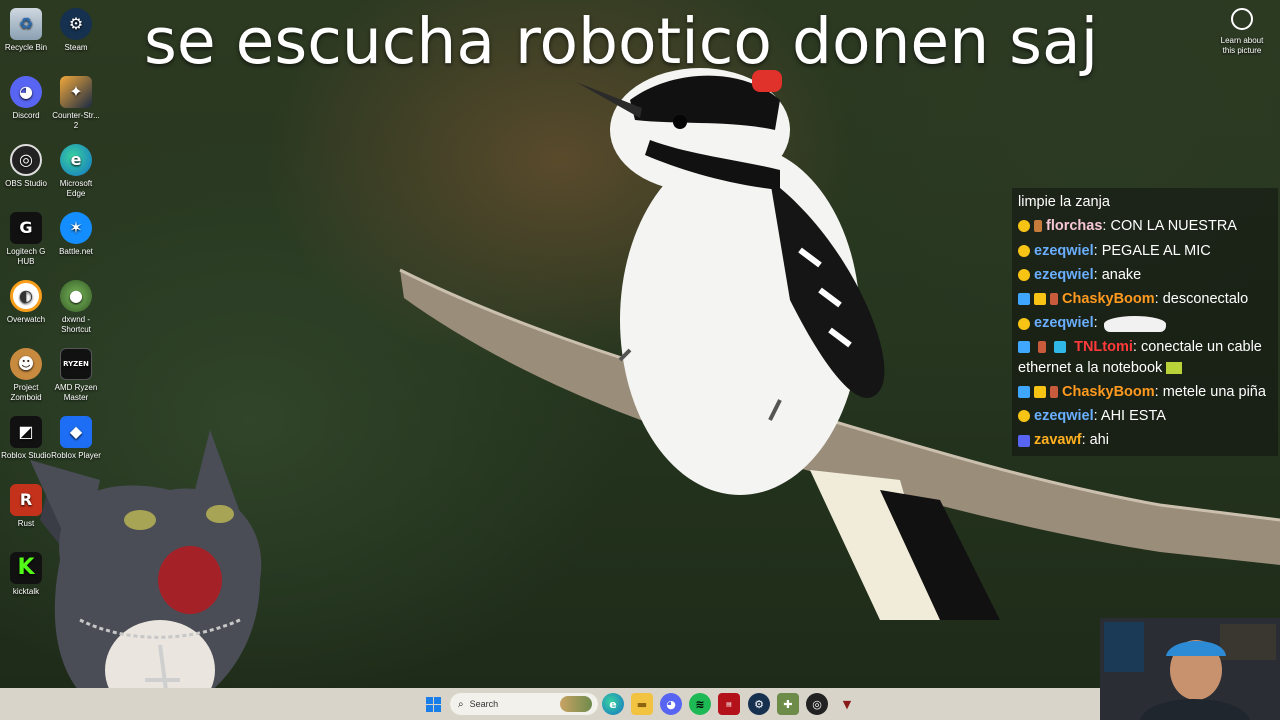 The image size is (1280, 720). I want to click on chat-message: ezeqwiel : AHI ESTA, so click(1145, 416).